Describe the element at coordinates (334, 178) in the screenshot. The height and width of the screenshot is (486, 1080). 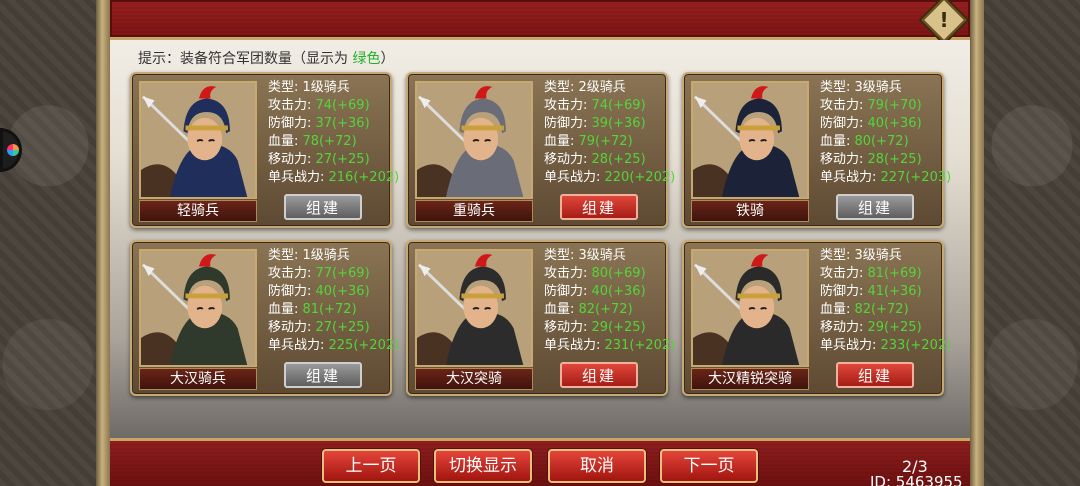
I see `stat-power: 单兵战力: 216(+202)` at that location.